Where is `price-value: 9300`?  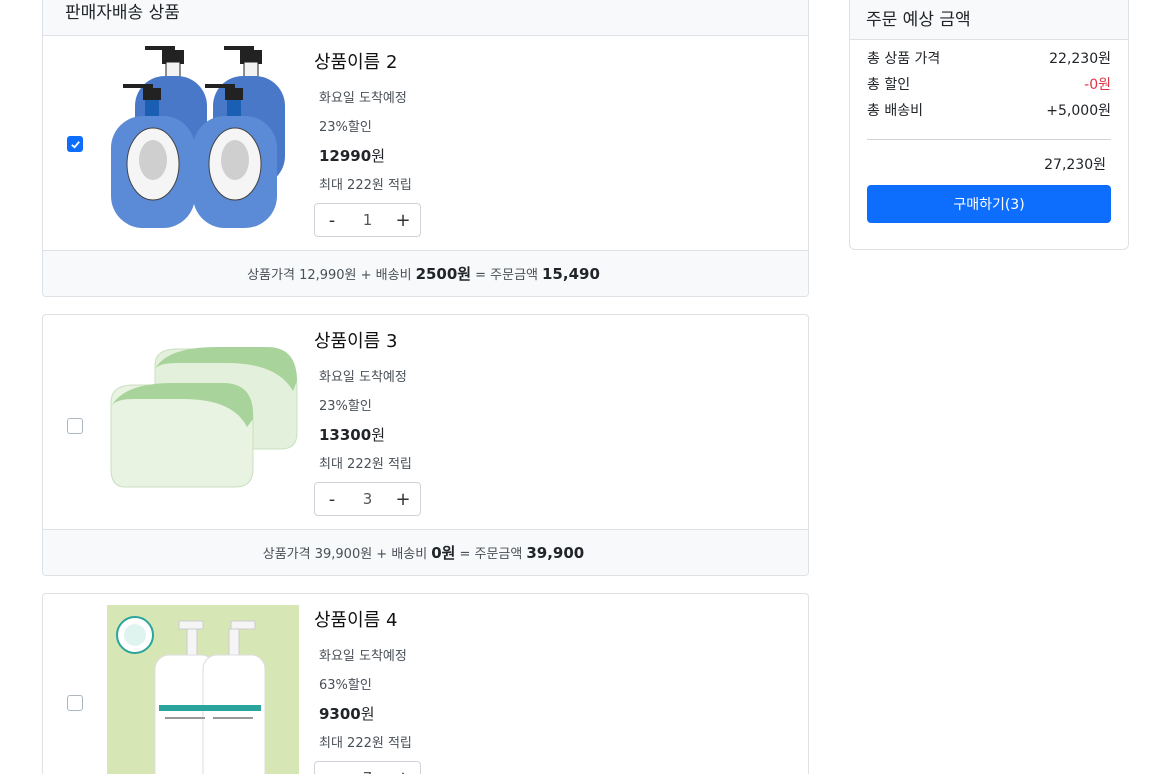 price-value: 9300 is located at coordinates (340, 714).